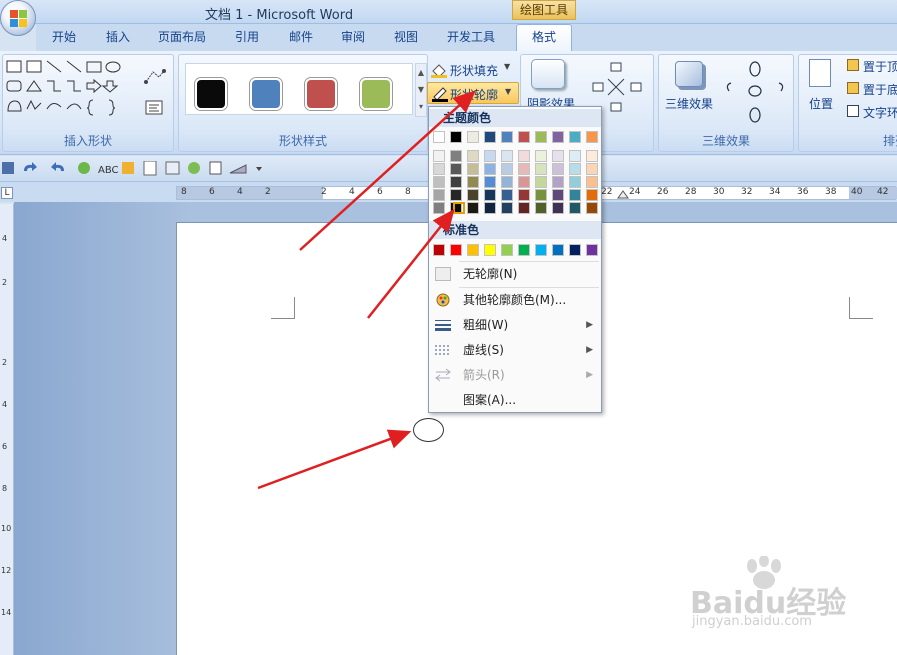 The image size is (897, 655). I want to click on dashes-item: 虚线(S) ▶, so click(515, 350).